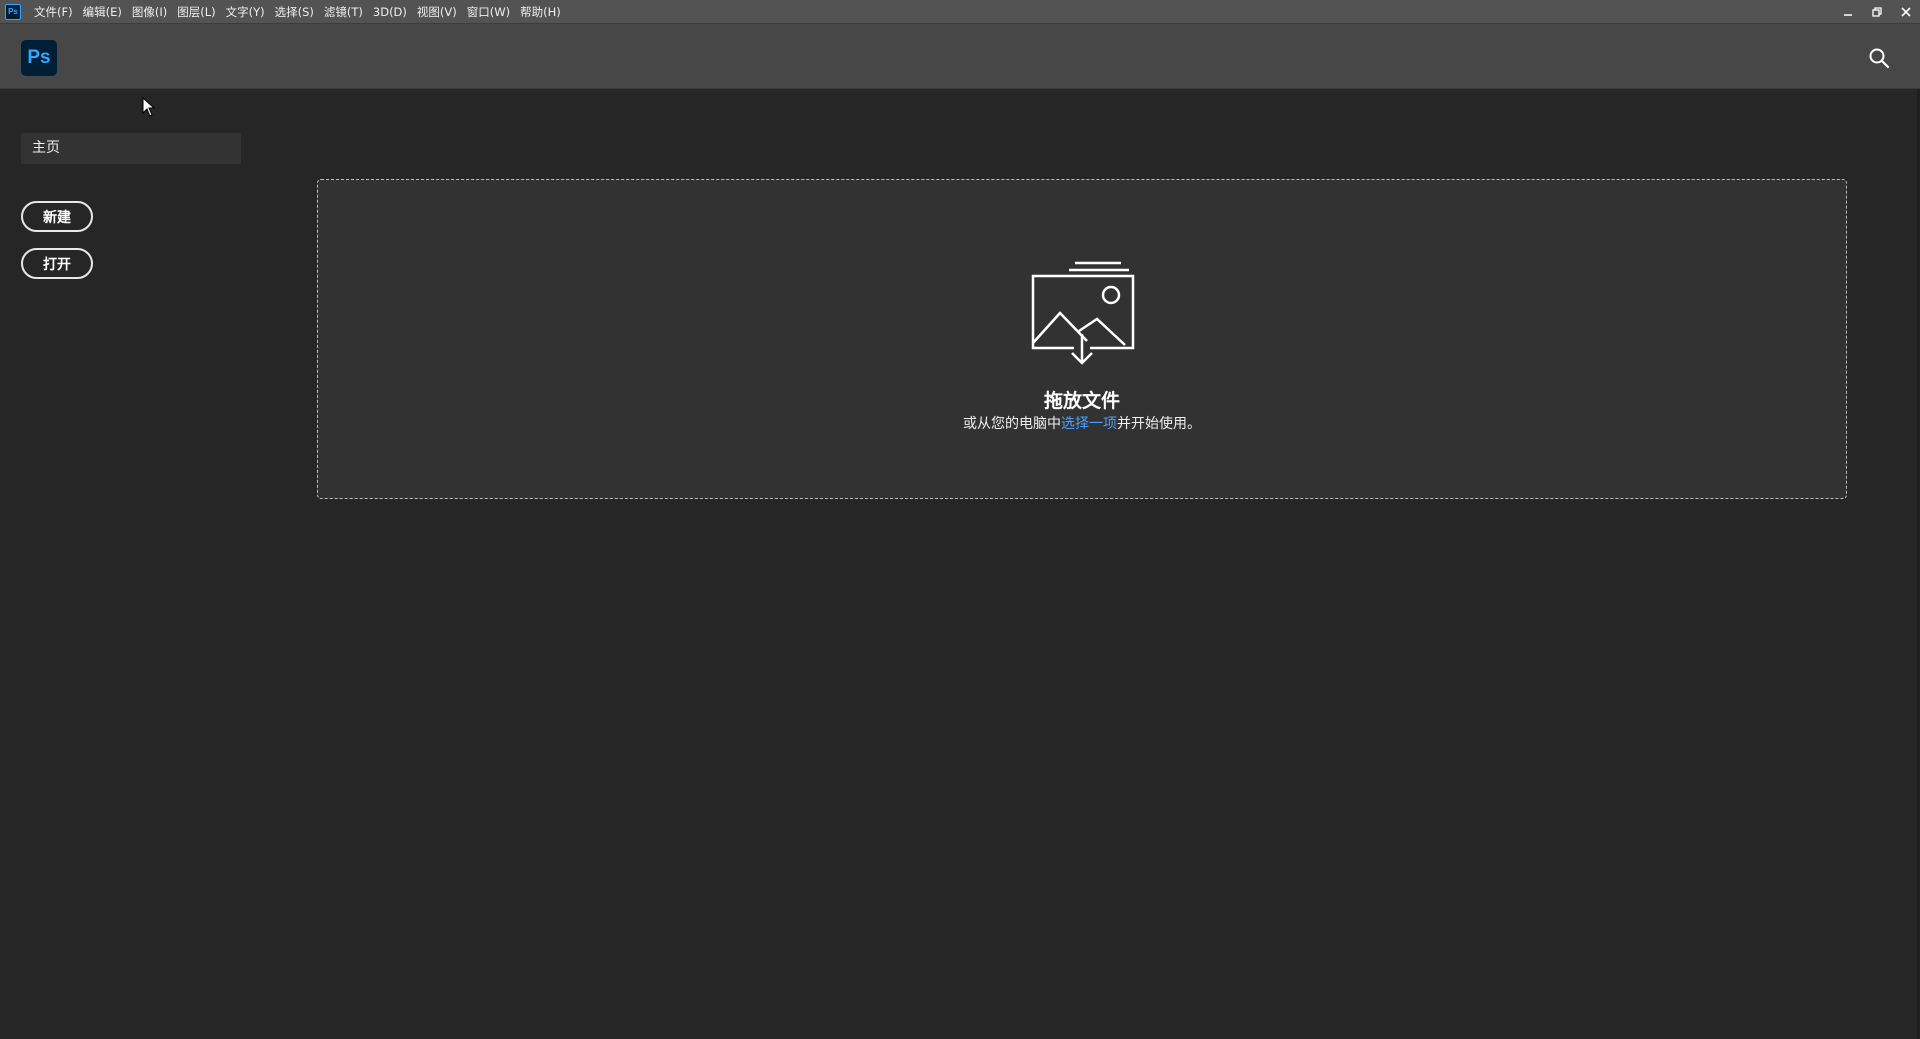 This screenshot has height=1039, width=1920. Describe the element at coordinates (1081, 401) in the screenshot. I see `drop-title: 拖放文件` at that location.